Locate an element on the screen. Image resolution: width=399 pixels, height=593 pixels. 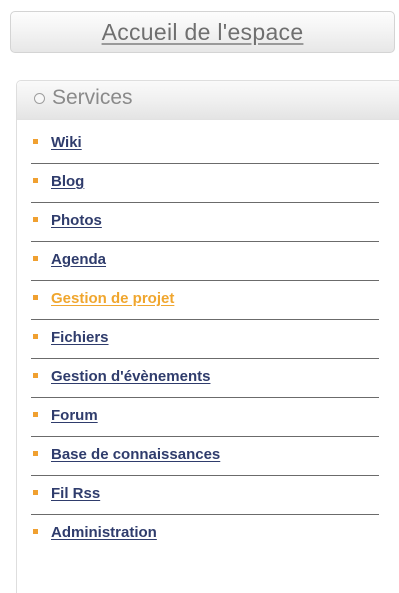
blog-link: Blog is located at coordinates (67, 181).